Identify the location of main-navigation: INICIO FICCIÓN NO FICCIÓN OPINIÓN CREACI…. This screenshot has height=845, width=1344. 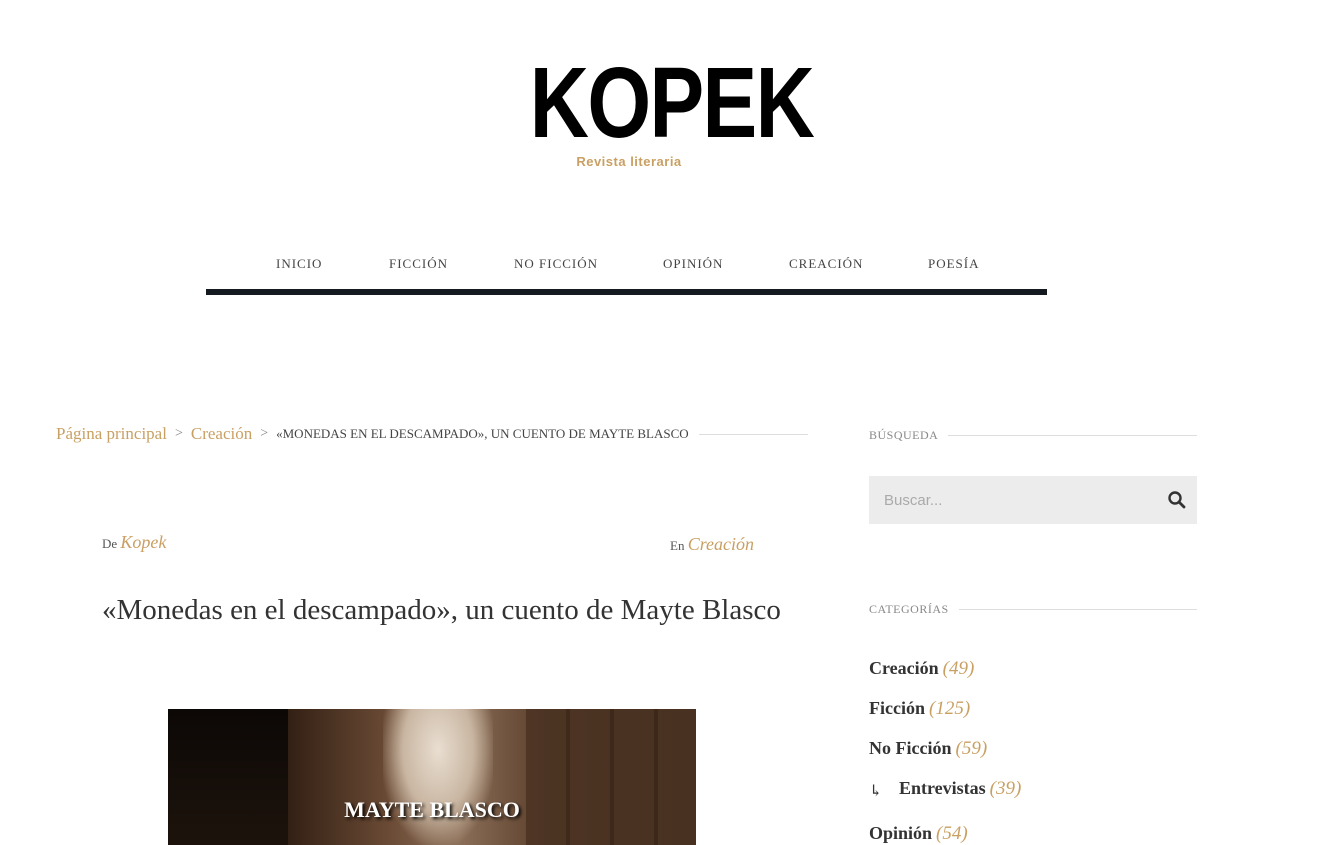
(626, 275).